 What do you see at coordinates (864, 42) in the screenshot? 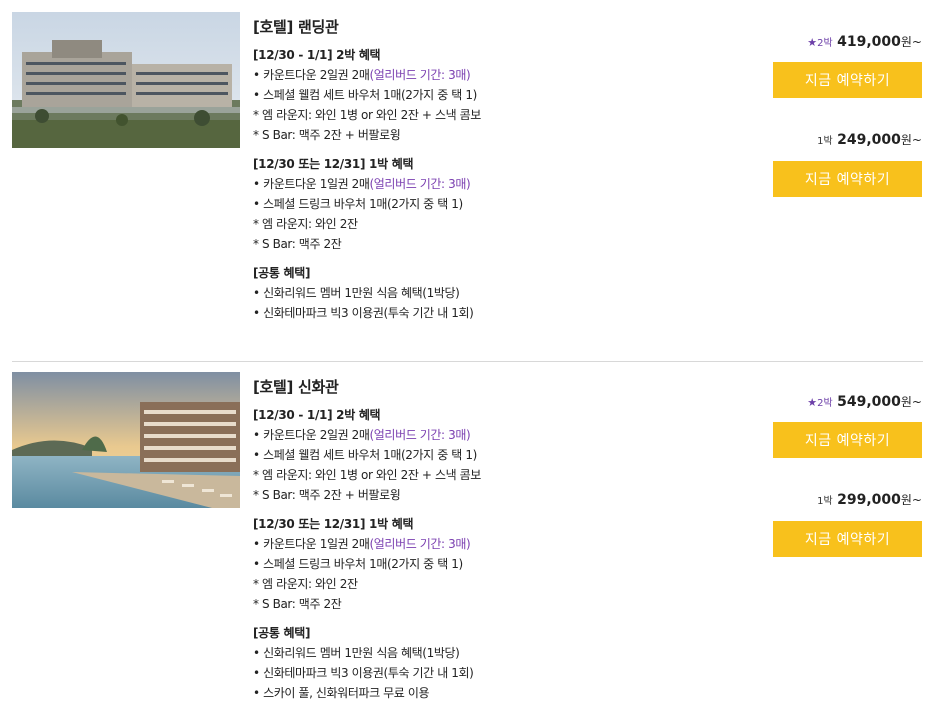
I see `price-2-nights: ★2박 419,000원~` at bounding box center [864, 42].